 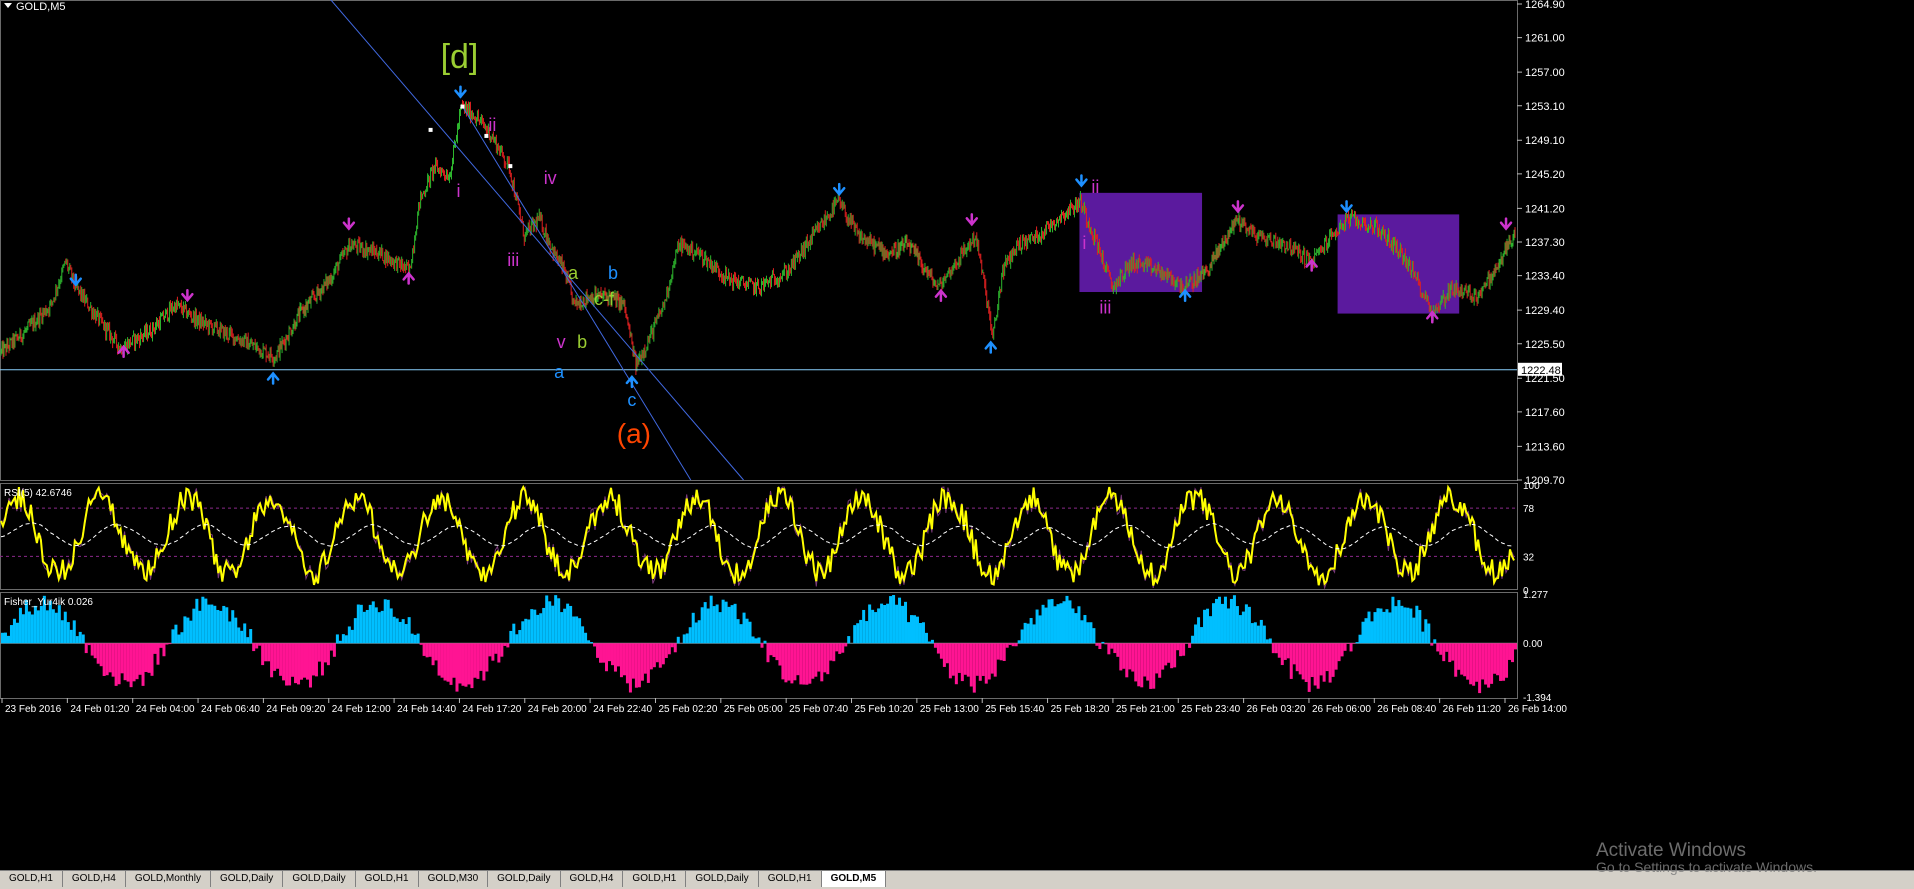 I want to click on current-line-value: 1222.48, so click(x=1541, y=371).